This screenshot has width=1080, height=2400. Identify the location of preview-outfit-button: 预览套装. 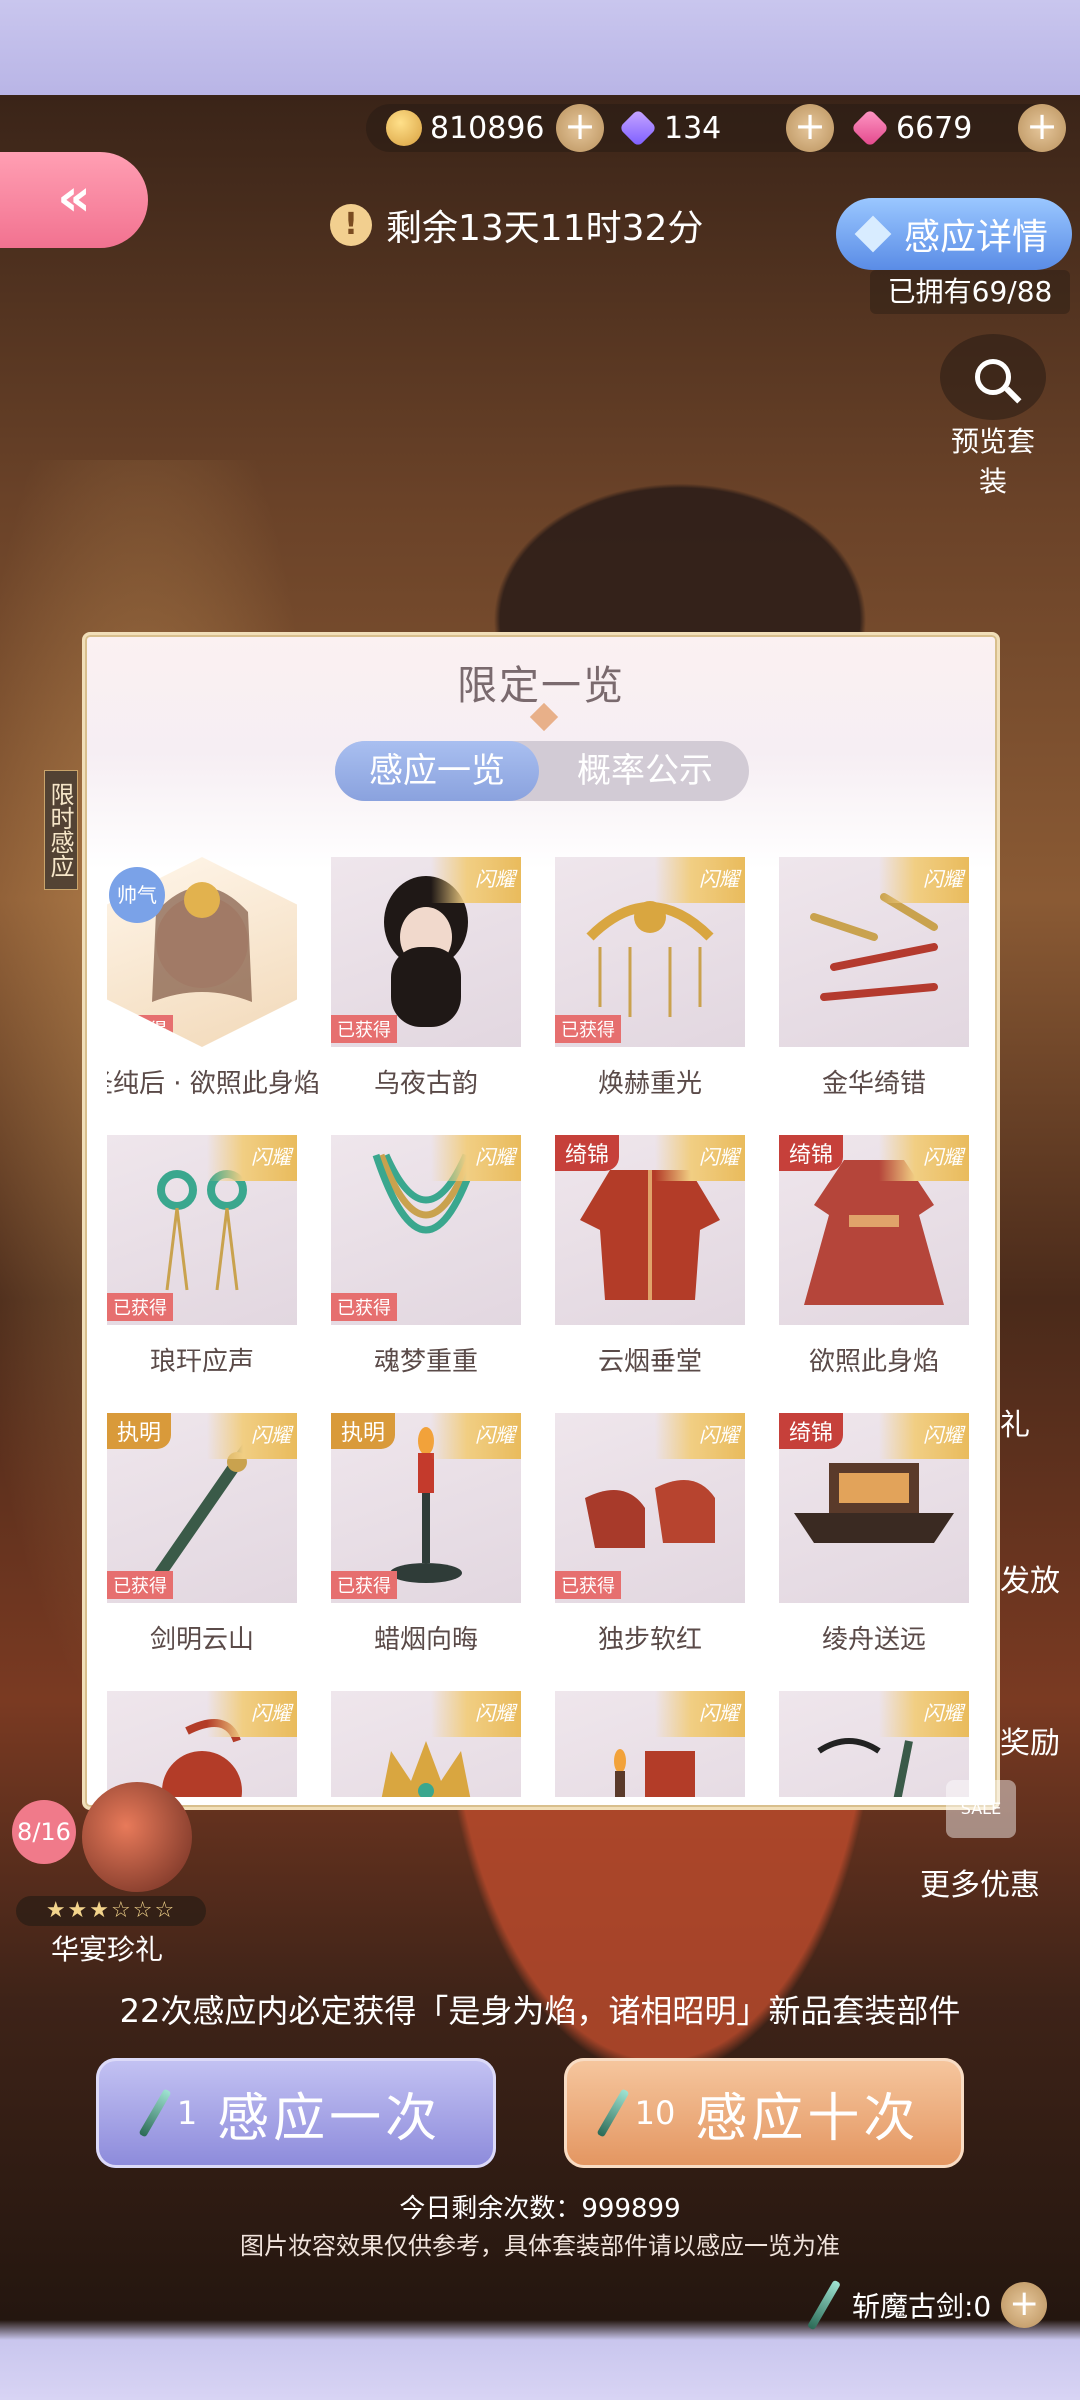
(993, 417).